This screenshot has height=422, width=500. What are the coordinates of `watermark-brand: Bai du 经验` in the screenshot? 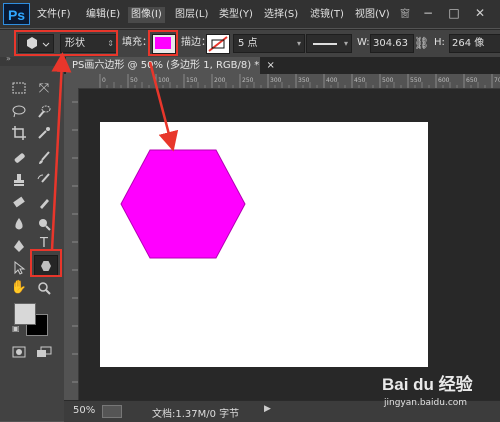 It's located at (427, 384).